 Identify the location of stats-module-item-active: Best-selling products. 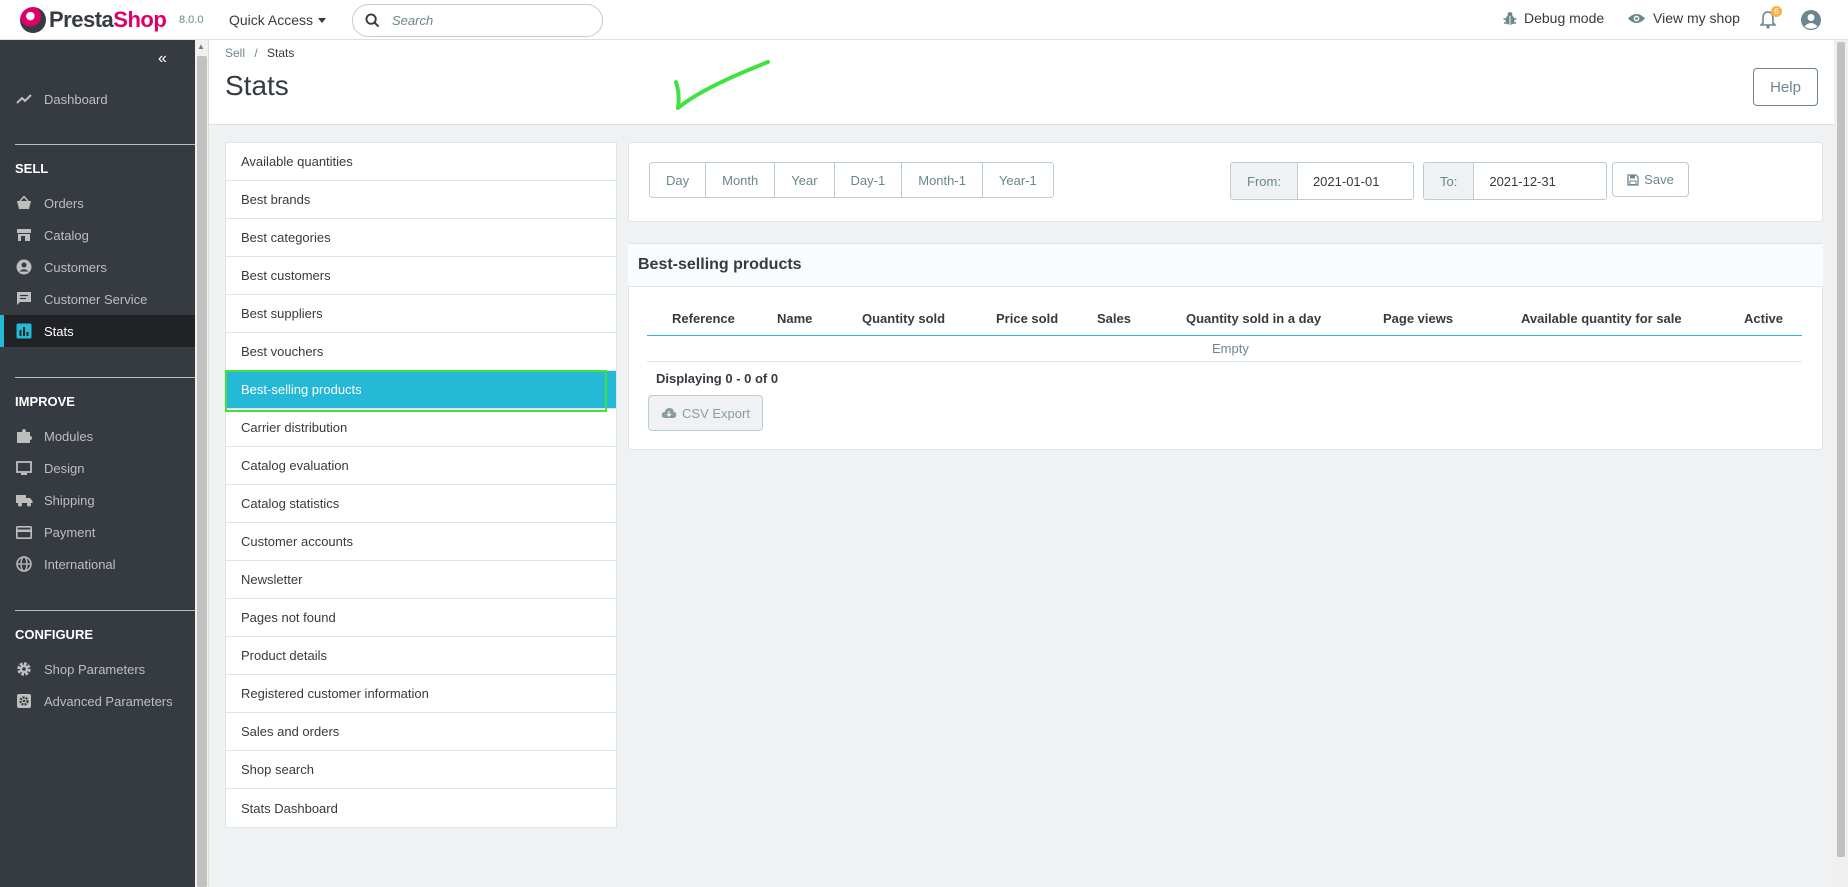
(420, 391).